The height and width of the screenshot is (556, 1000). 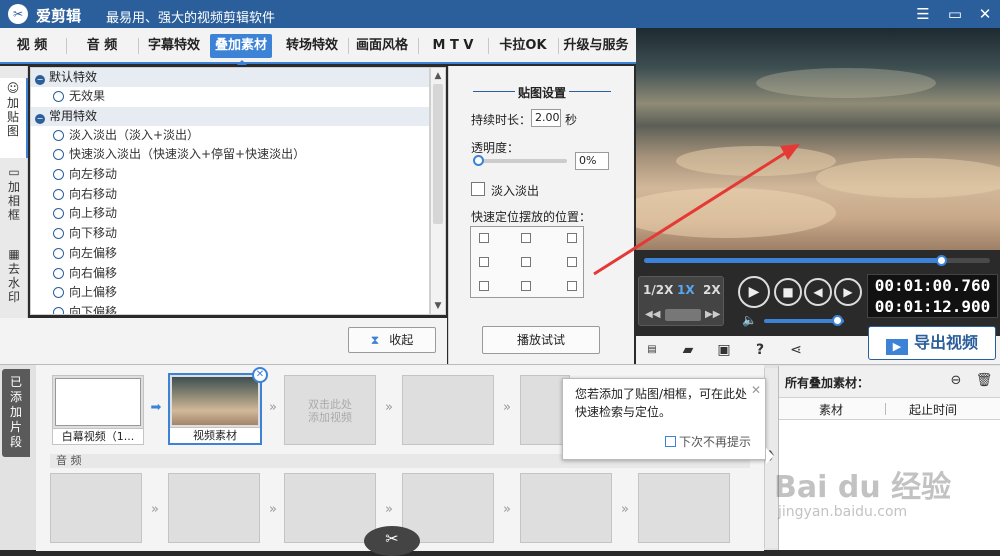 What do you see at coordinates (541, 340) in the screenshot?
I see `preview-test-button: 播放试试` at bounding box center [541, 340].